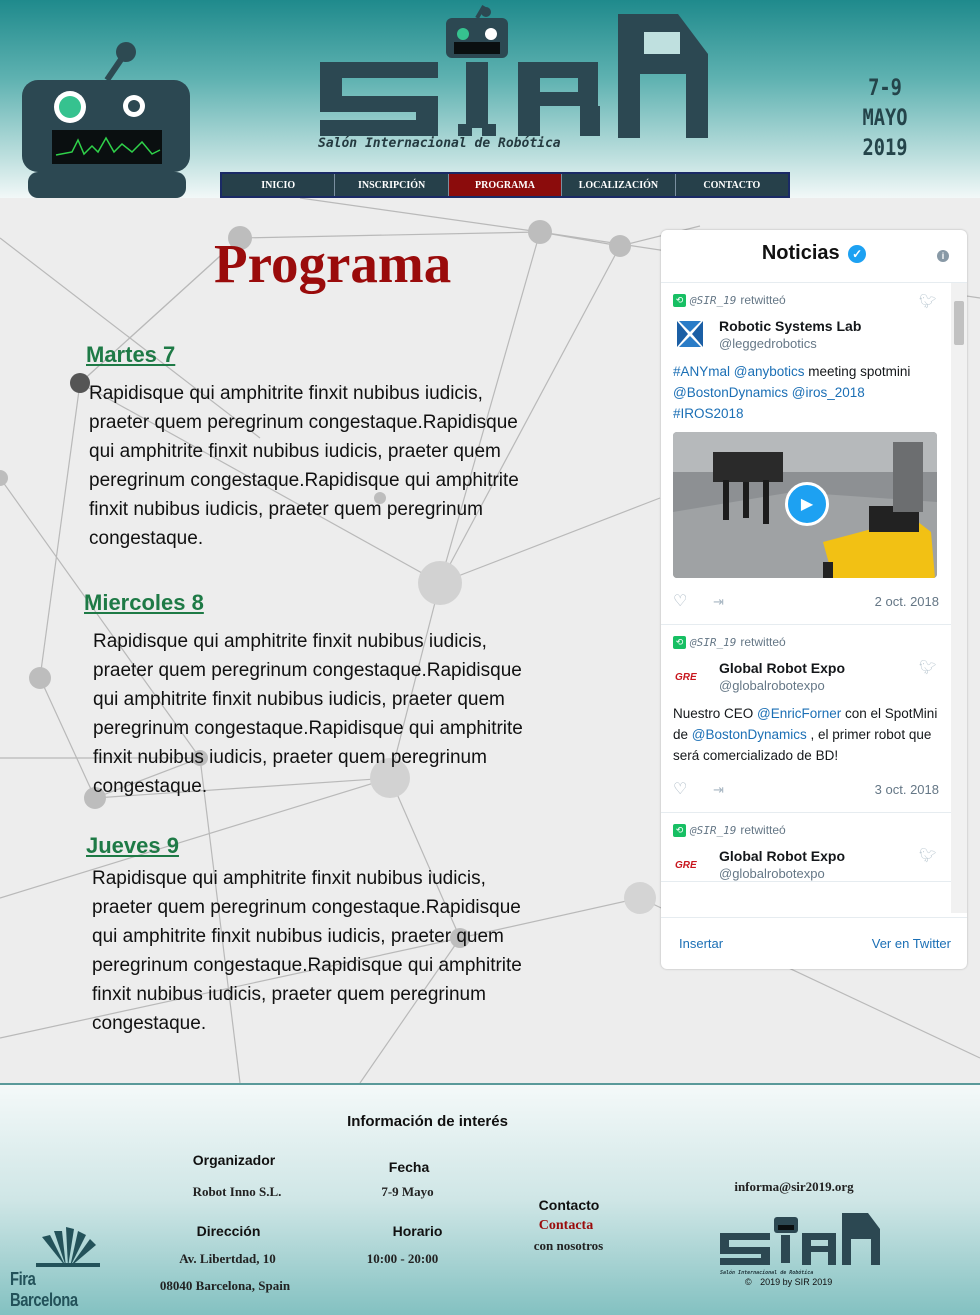 Image resolution: width=980 pixels, height=1315 pixels. What do you see at coordinates (800, 1244) in the screenshot?
I see `sir-footer-logo-icon: Salón Internacional de Robótica` at bounding box center [800, 1244].